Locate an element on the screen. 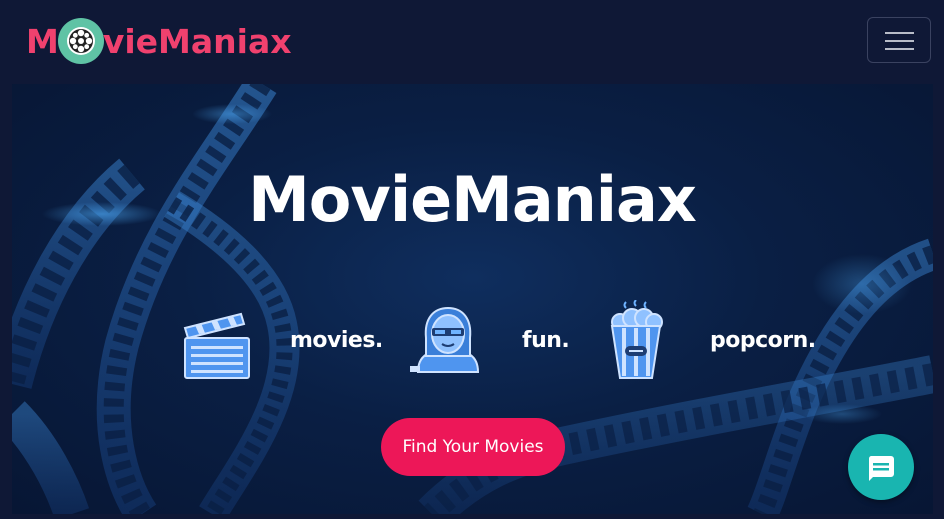  hero-title: MovieManiax is located at coordinates (472, 199).